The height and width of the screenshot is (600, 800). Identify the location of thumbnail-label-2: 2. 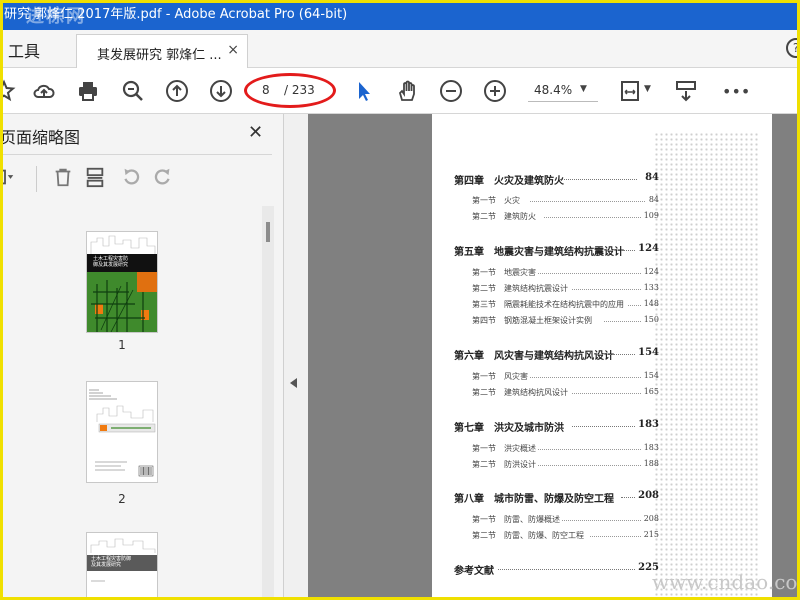
(122, 499).